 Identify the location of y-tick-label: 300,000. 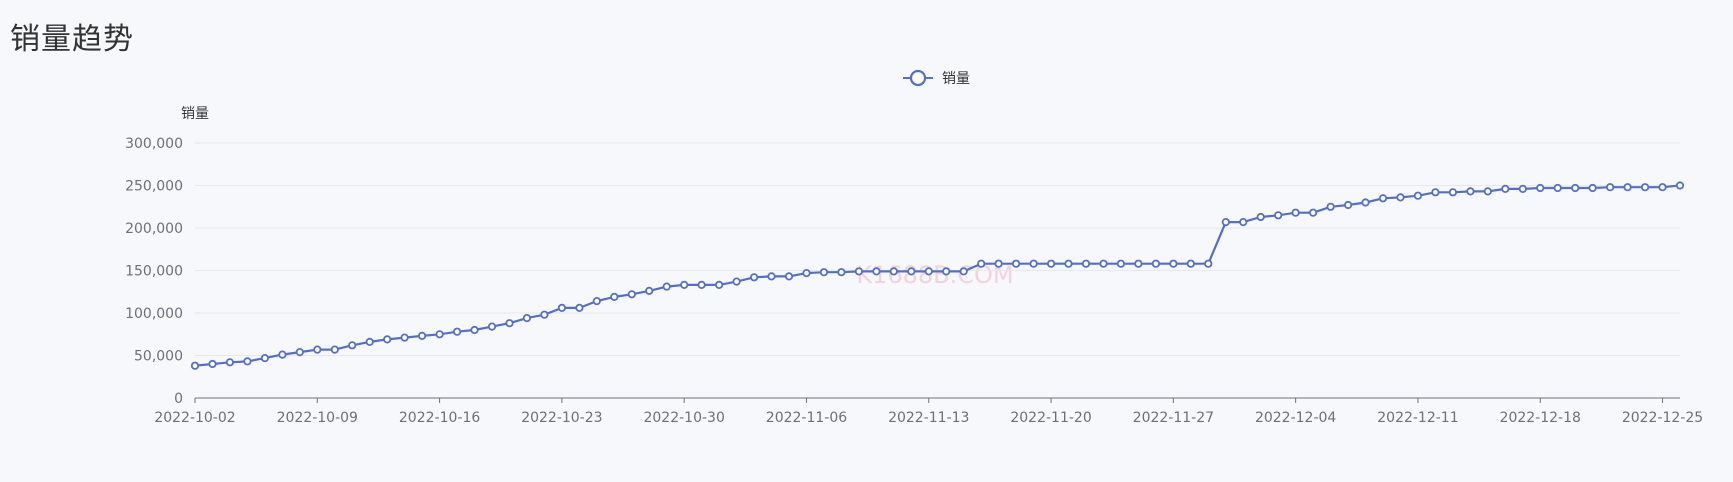
(154, 144).